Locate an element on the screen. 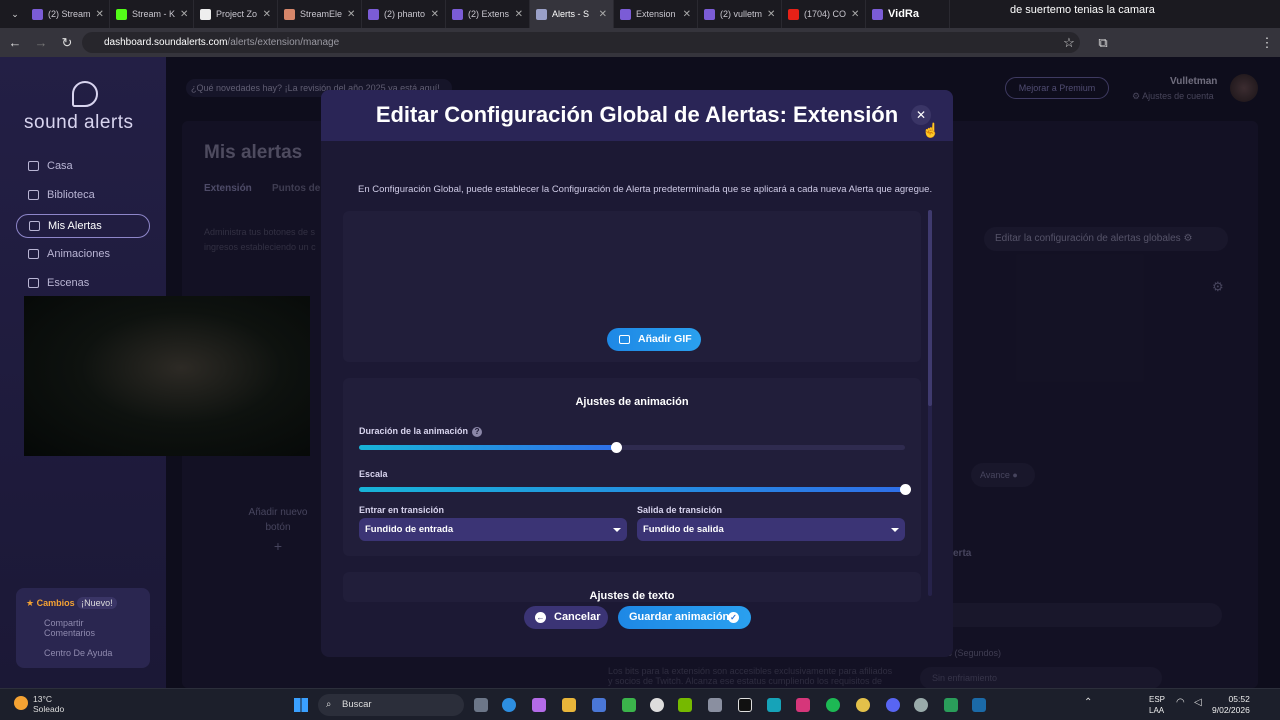  language-indicator: ESP LAA is located at coordinates (1157, 705).